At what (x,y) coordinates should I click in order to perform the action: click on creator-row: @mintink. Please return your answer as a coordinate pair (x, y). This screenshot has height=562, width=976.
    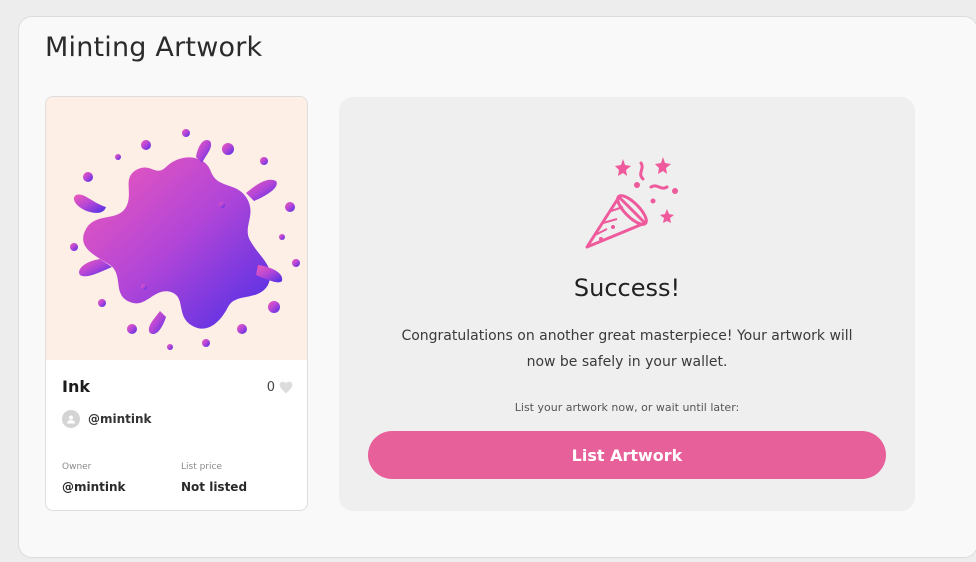
    Looking at the image, I should click on (107, 419).